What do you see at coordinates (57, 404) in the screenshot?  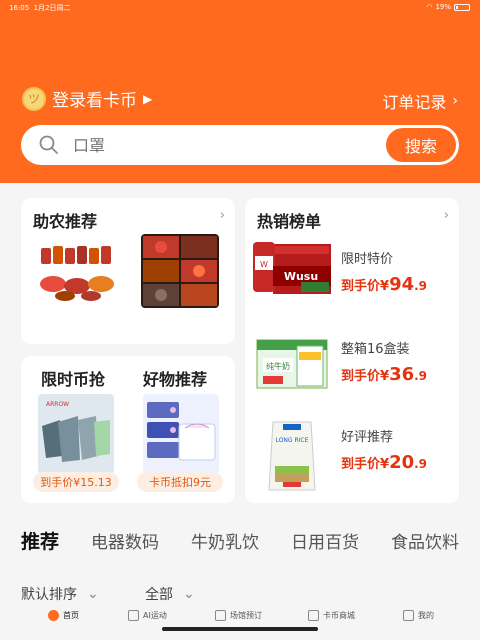 I see `svg-text: ARROW` at bounding box center [57, 404].